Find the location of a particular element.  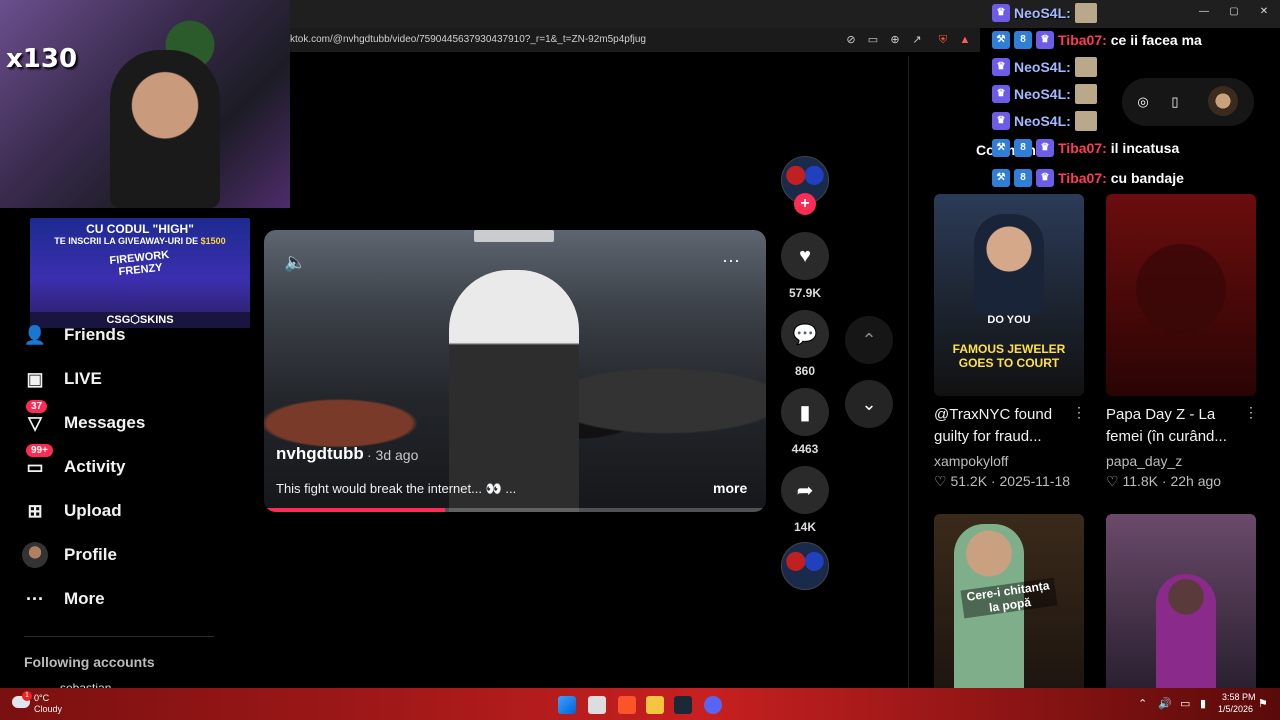

nav-more: ··· More is located at coordinates (63, 599).